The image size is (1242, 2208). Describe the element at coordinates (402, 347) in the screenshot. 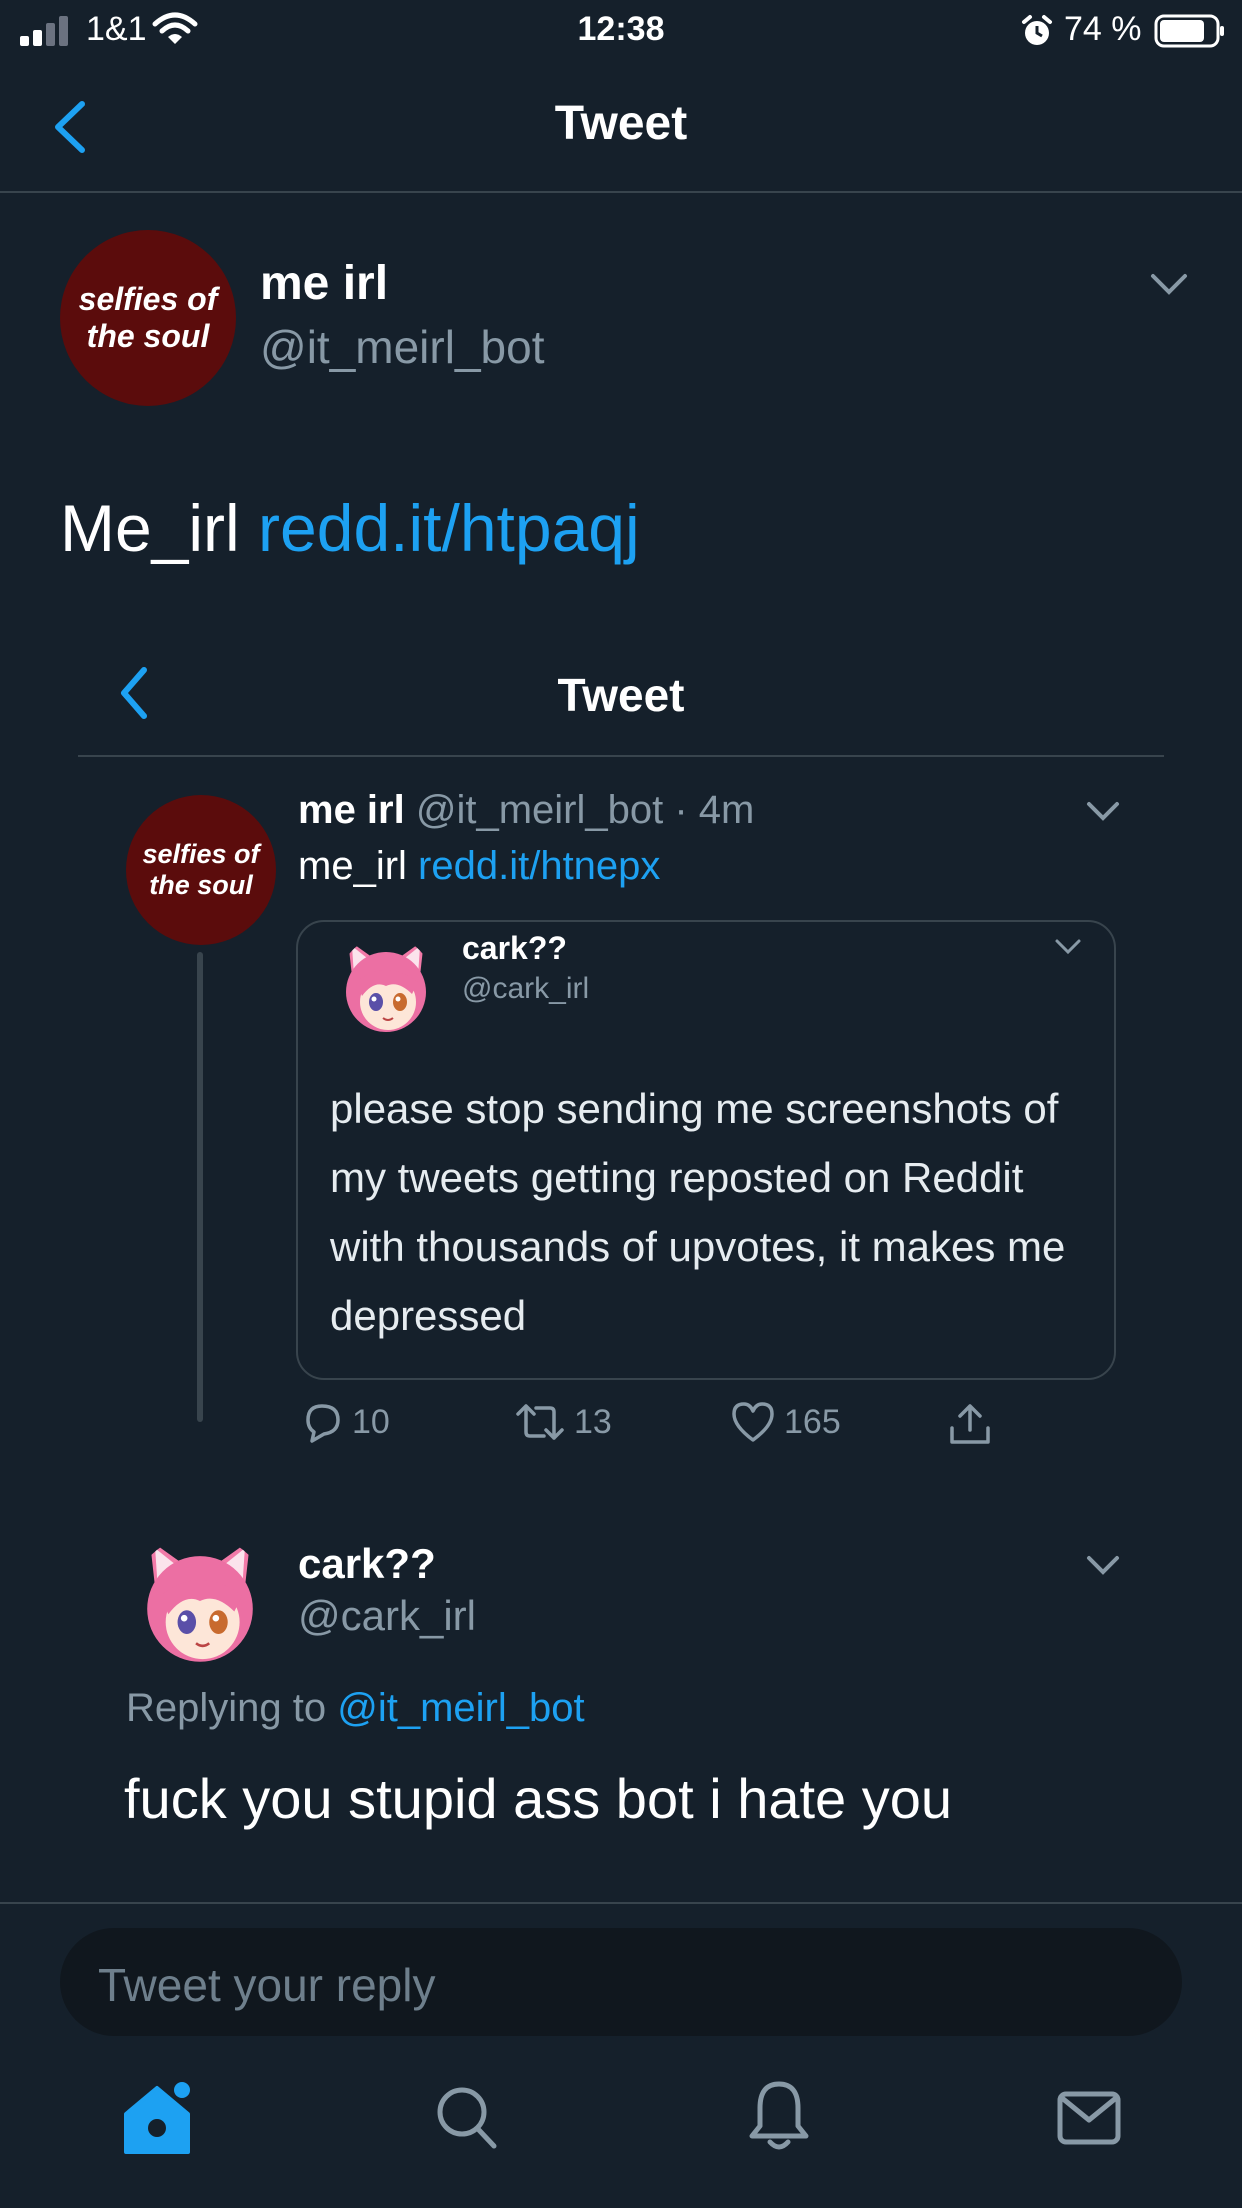

I see `author-handle: @it_meirl_bot` at that location.